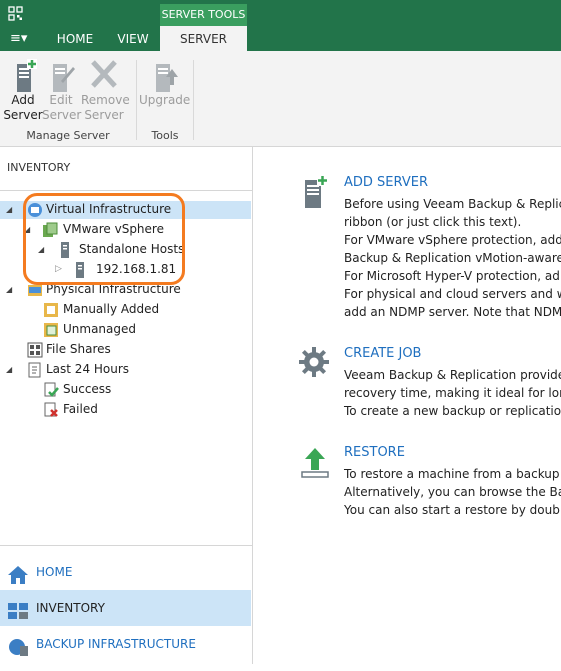 The image size is (561, 671). What do you see at coordinates (23, 115) in the screenshot?
I see `add-server-label-2: Server` at bounding box center [23, 115].